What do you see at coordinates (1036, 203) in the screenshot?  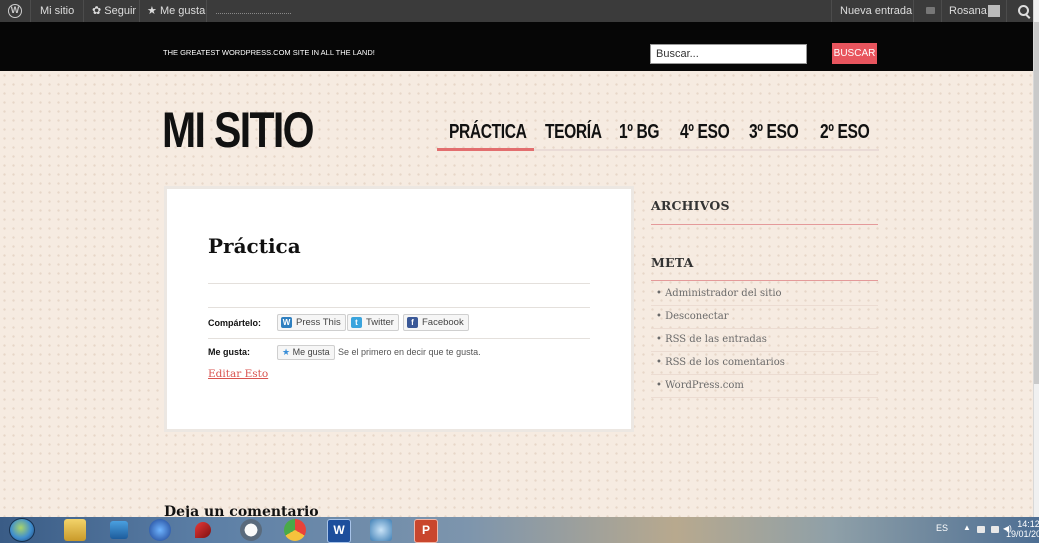 I see `scrollbar-thumb` at bounding box center [1036, 203].